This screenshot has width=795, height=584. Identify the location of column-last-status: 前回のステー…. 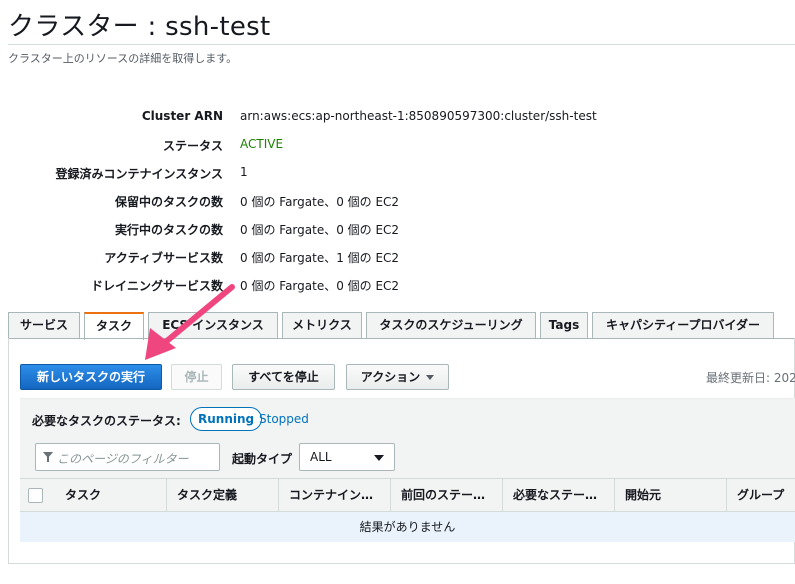
(446, 495).